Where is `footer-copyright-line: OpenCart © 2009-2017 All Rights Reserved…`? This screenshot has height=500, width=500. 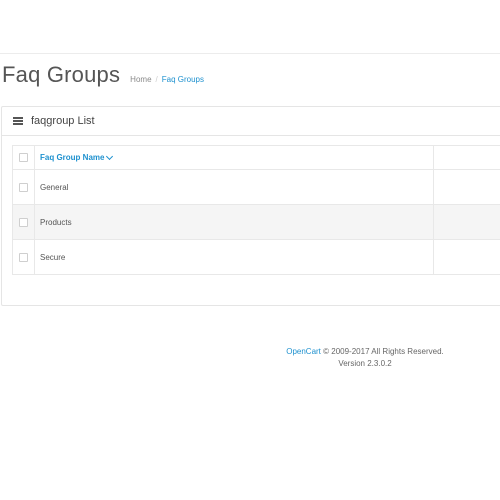 footer-copyright-line: OpenCart © 2009-2017 All Rights Reserved… is located at coordinates (365, 352).